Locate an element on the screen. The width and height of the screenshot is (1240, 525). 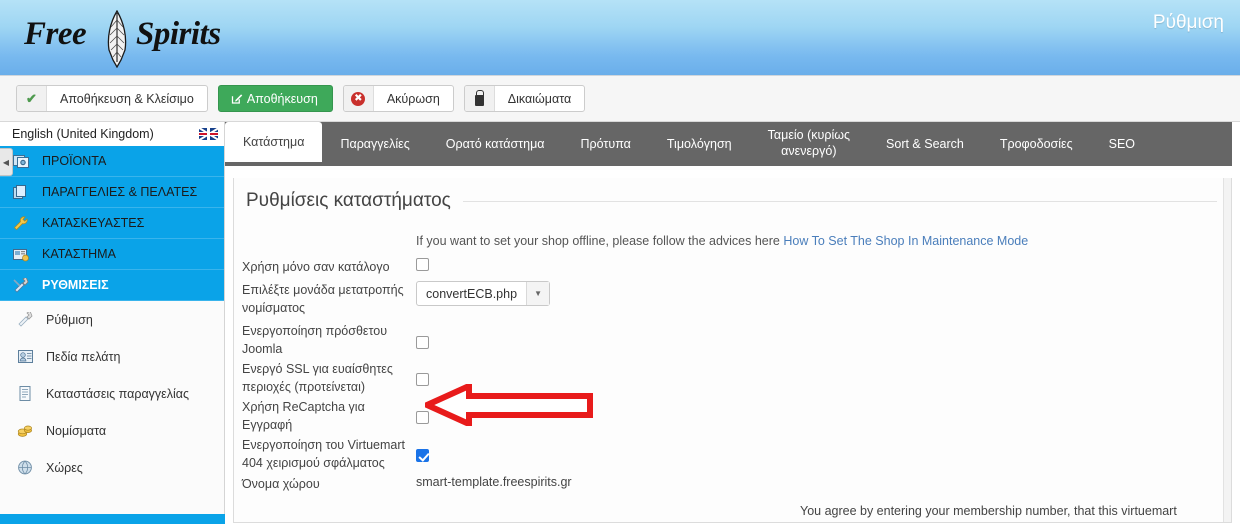
cancel-label: Ακύρωση is located at coordinates (413, 98).